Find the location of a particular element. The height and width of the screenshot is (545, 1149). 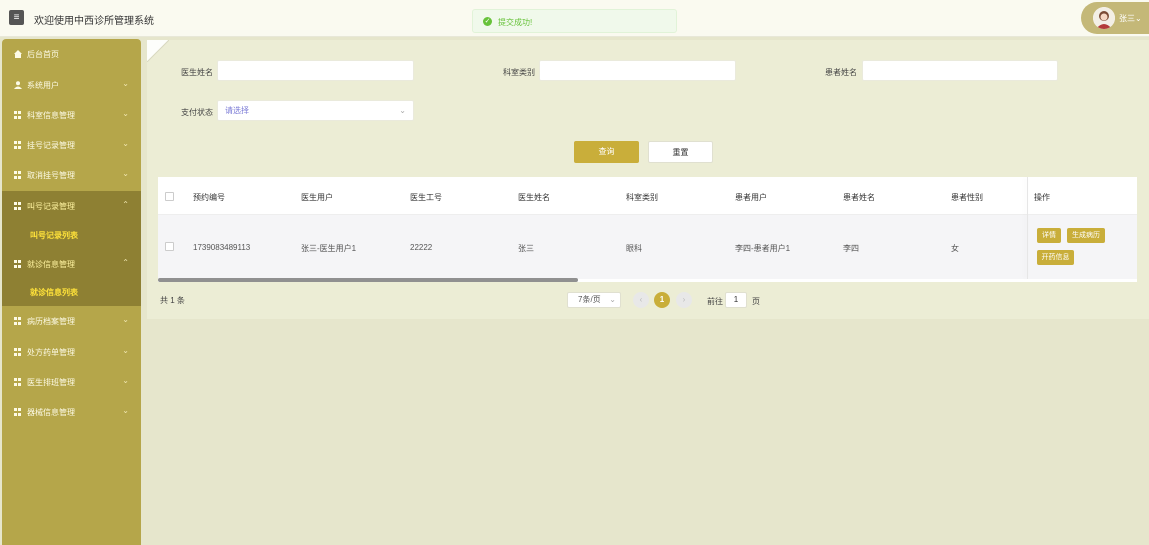

sidebar-subitem-call-records-list: 叫号记录列表 is located at coordinates (71, 235).